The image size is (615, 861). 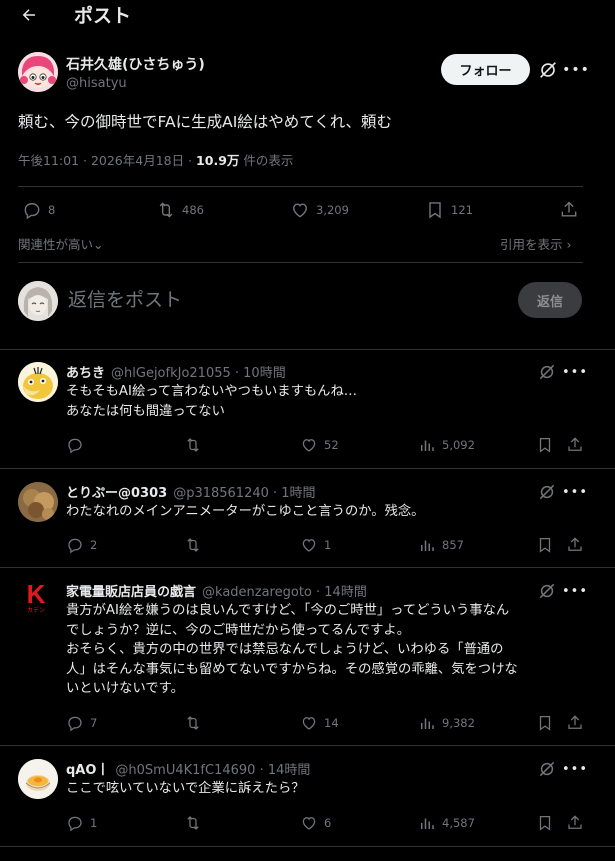 I want to click on views-action: 857, so click(x=441, y=545).